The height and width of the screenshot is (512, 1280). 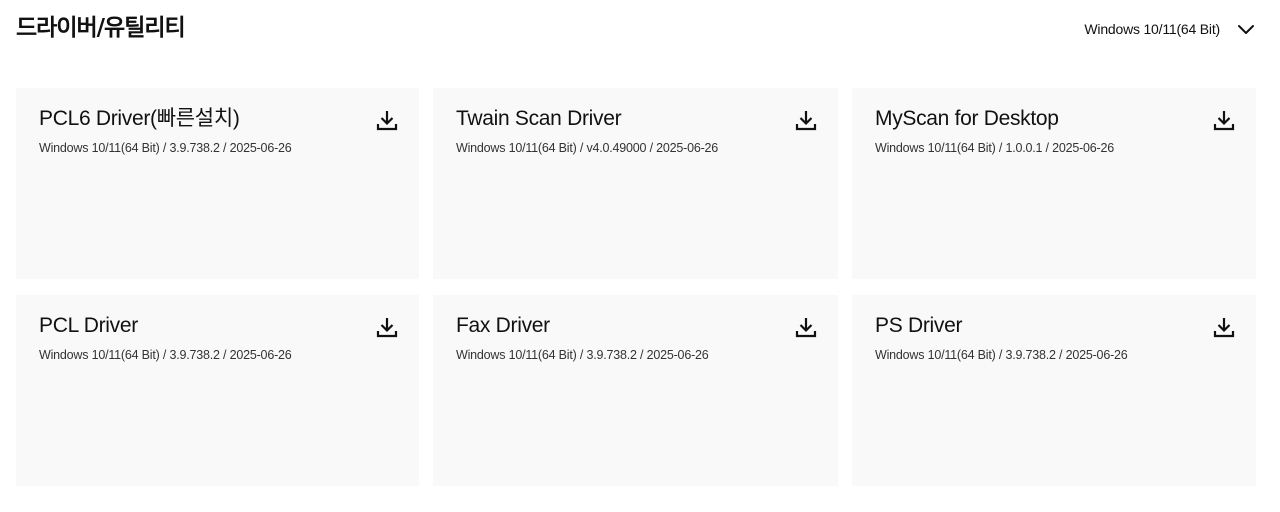 What do you see at coordinates (88, 325) in the screenshot?
I see `driver-card-title: PCL Driver` at bounding box center [88, 325].